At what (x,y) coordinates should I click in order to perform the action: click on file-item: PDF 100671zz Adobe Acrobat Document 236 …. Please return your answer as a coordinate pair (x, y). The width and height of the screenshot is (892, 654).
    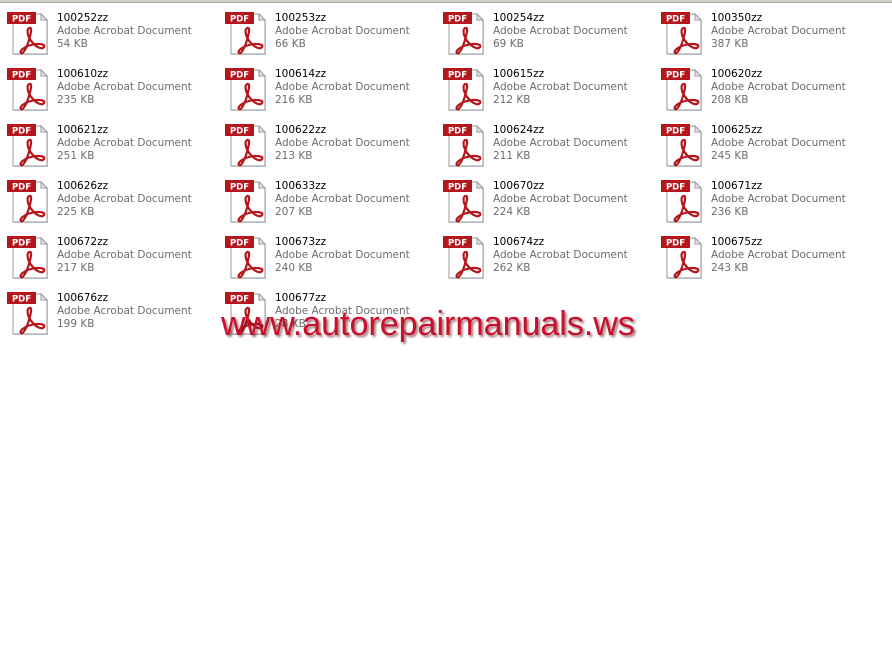
    Looking at the image, I should click on (768, 206).